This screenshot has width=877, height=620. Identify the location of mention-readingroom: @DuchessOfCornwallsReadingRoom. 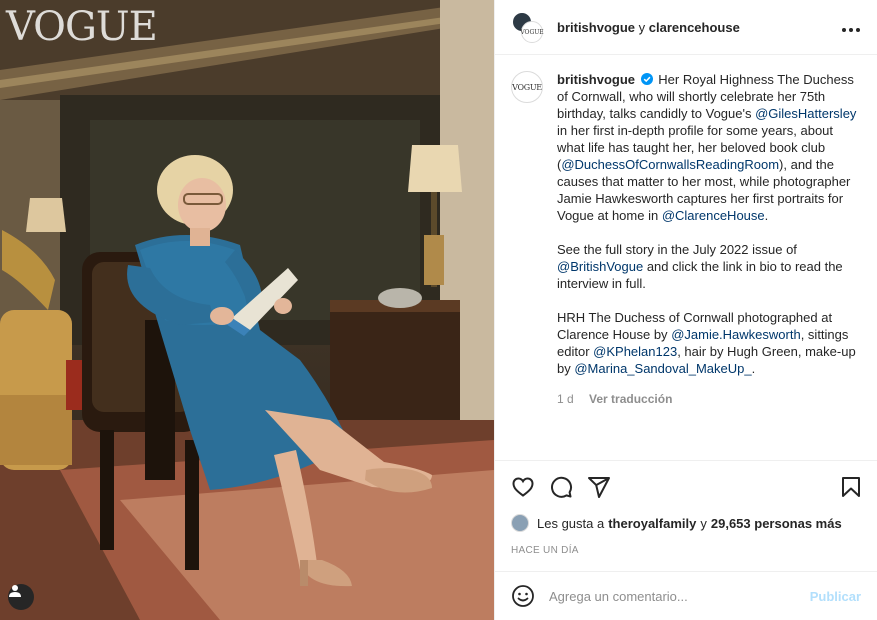
(670, 164).